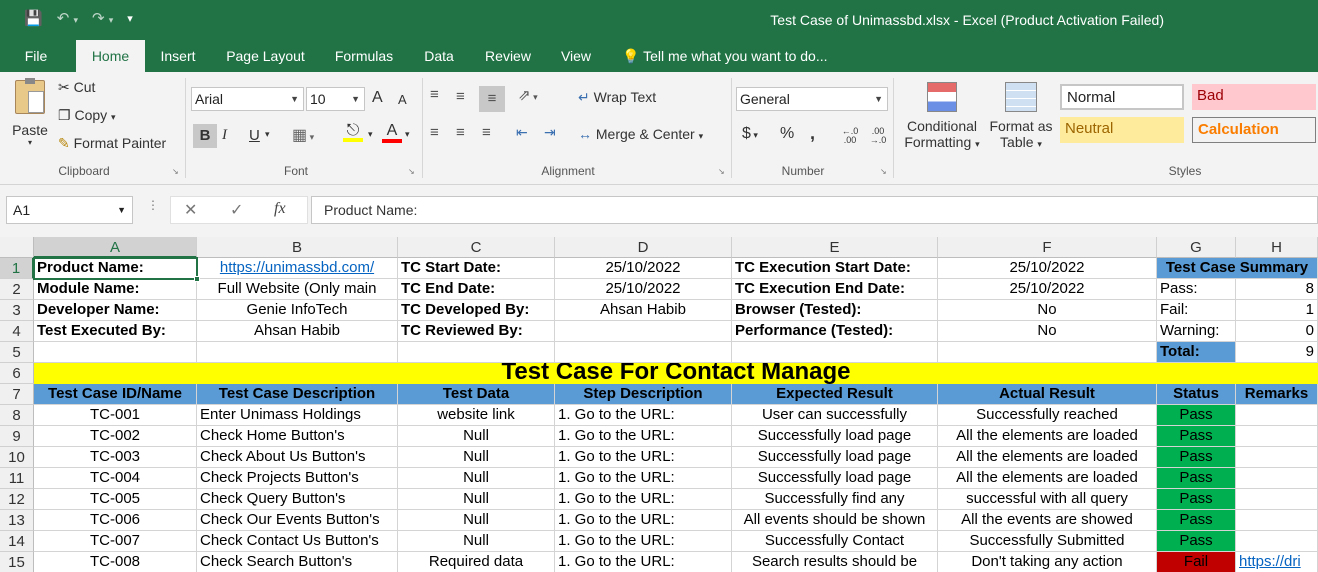 The height and width of the screenshot is (572, 1318). Describe the element at coordinates (1196, 289) in the screenshot. I see `cell-g2: Pass:` at that location.